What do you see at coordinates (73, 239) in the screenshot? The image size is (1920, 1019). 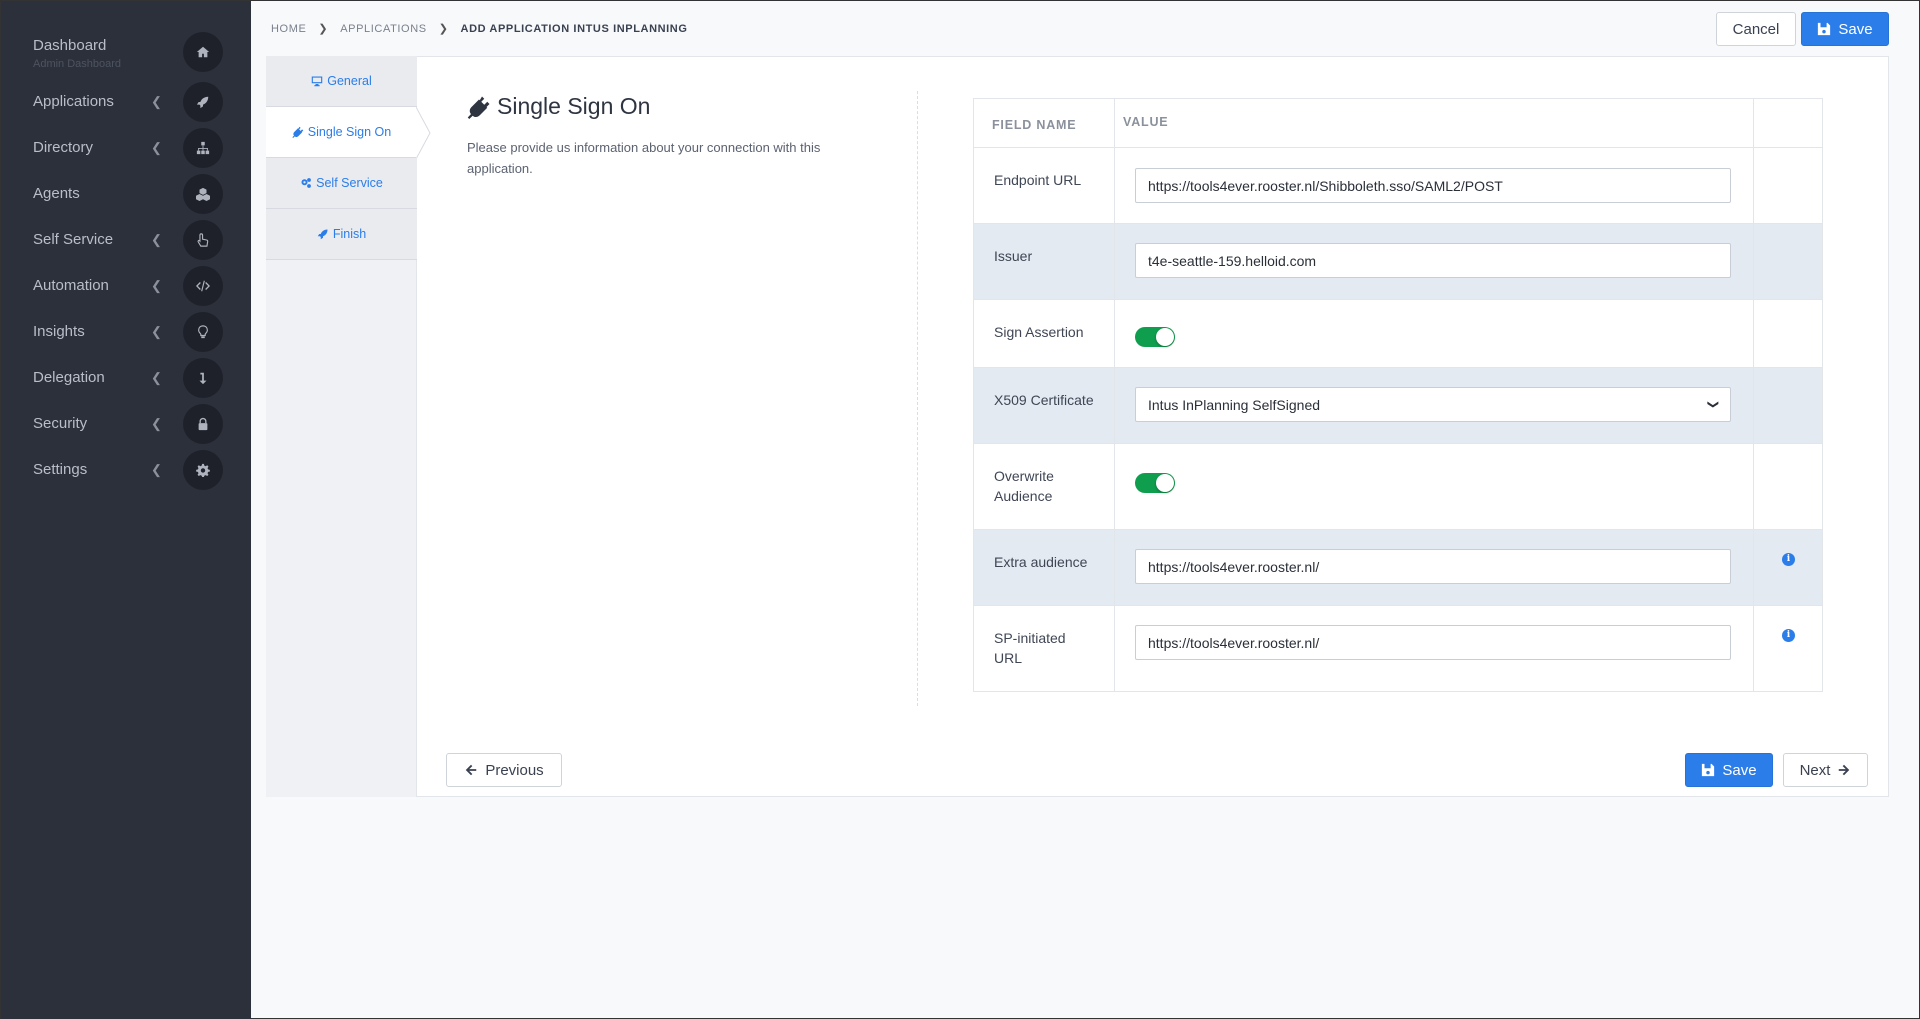 I see `sidebar-item-label: Self Service` at bounding box center [73, 239].